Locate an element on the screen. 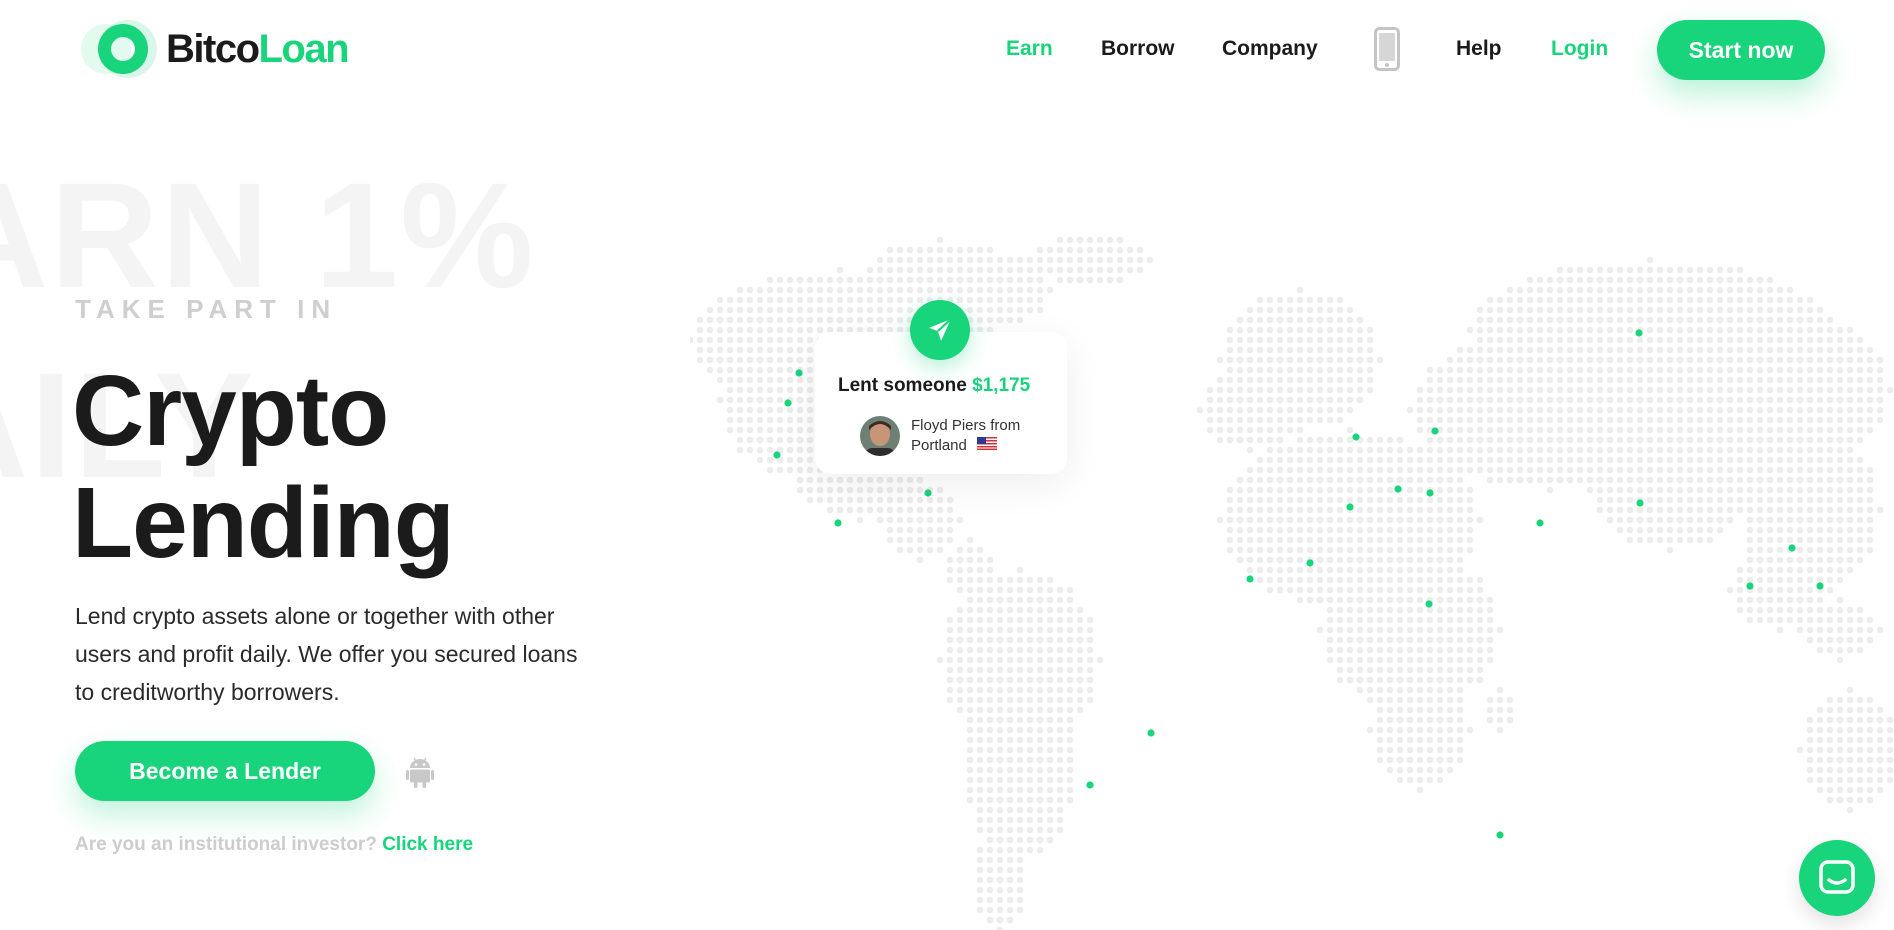  nav-item-login: Login is located at coordinates (1579, 49).